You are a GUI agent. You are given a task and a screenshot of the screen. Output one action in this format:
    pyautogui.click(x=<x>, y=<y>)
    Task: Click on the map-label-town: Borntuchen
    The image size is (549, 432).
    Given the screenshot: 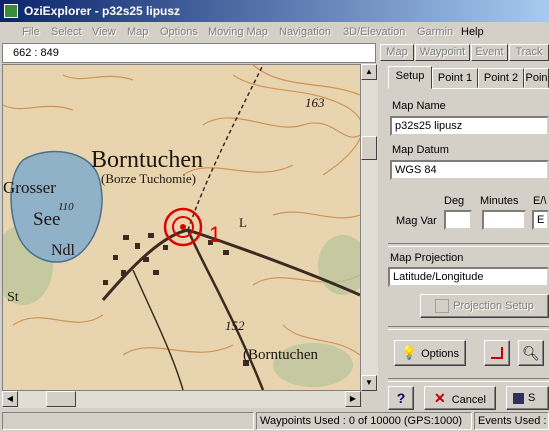 What is the action you would take?
    pyautogui.click(x=147, y=160)
    